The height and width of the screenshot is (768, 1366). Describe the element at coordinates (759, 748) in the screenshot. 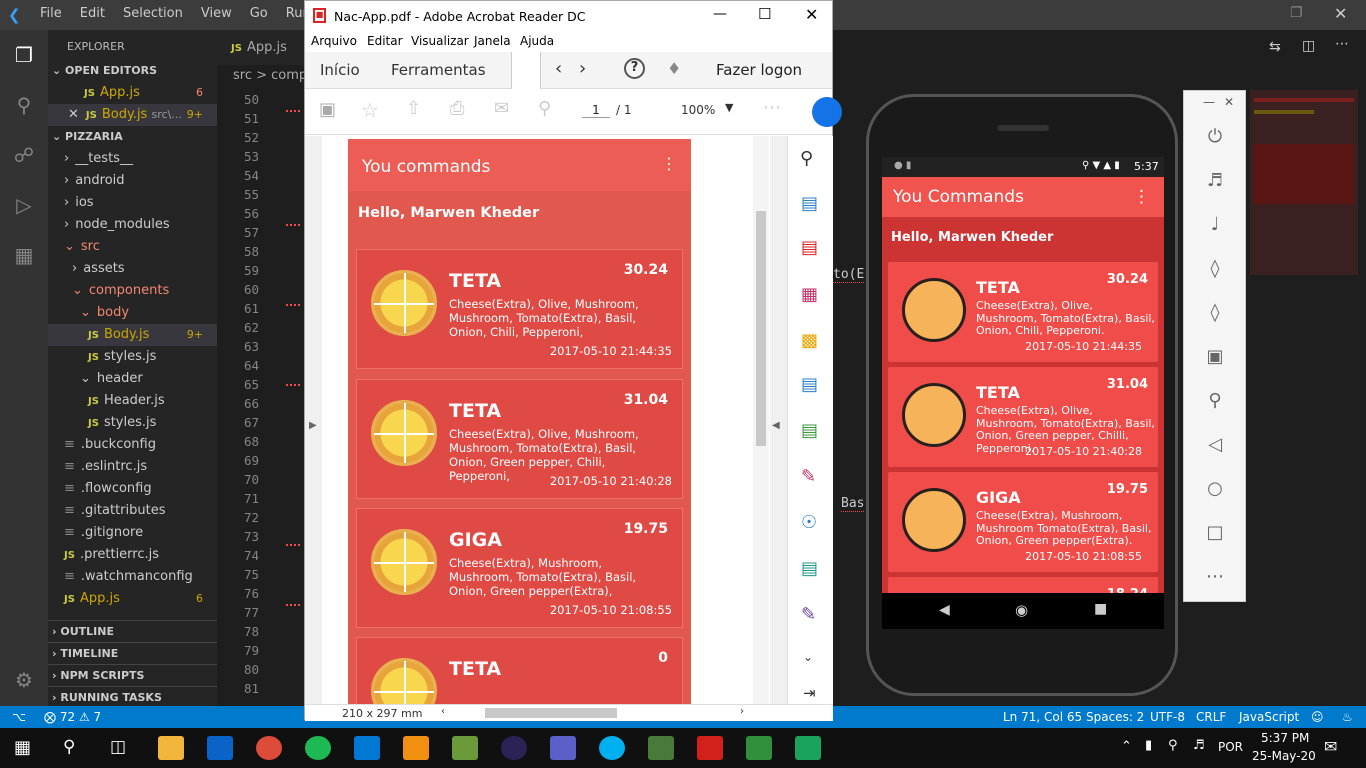

I see `cube-app-icon` at that location.